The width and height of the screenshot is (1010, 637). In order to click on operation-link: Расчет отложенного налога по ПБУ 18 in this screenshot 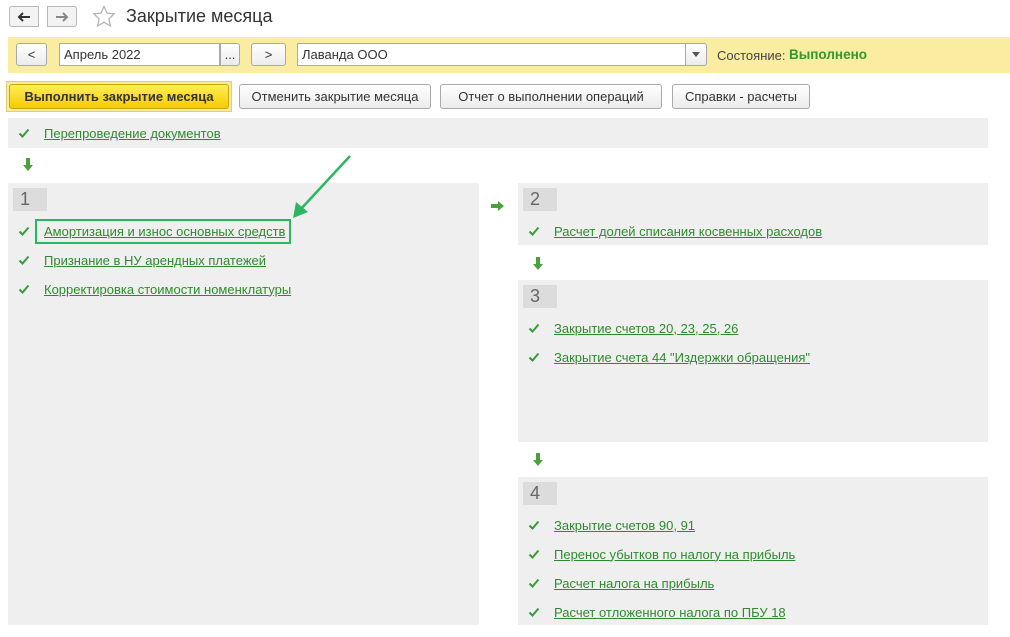, I will do `click(670, 612)`.